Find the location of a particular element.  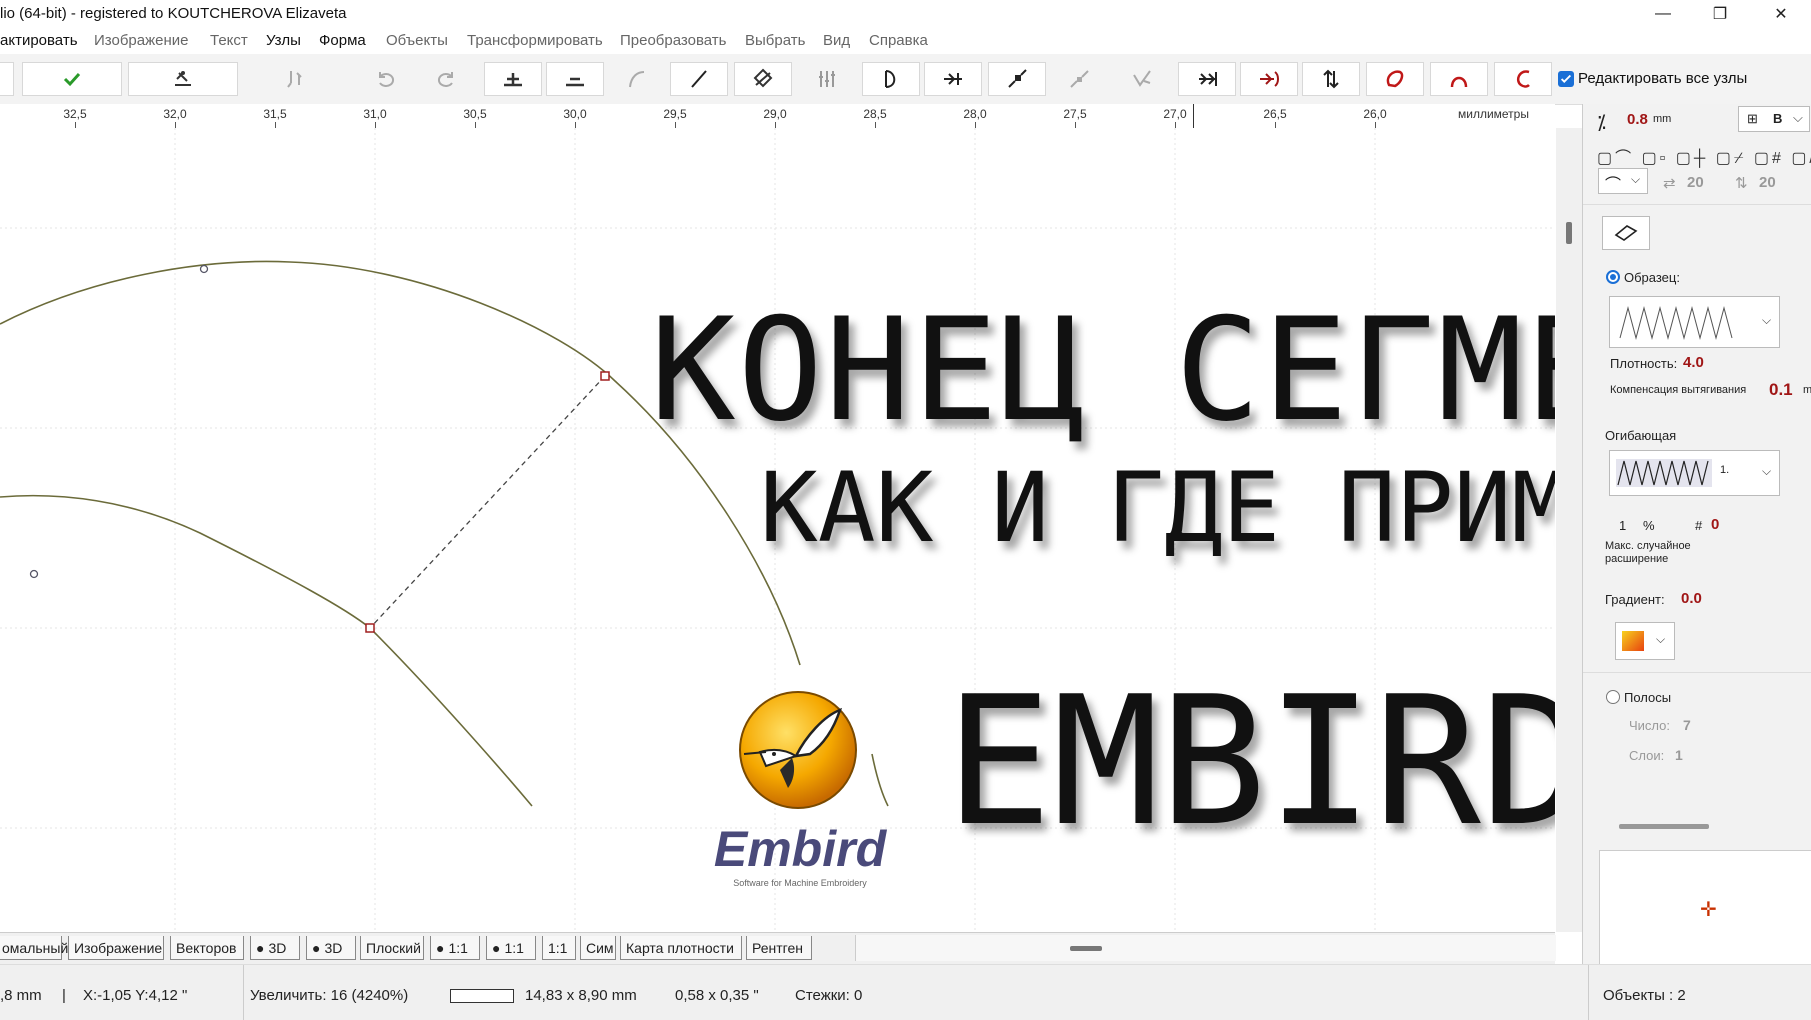

node-order-button is located at coordinates (1331, 79).